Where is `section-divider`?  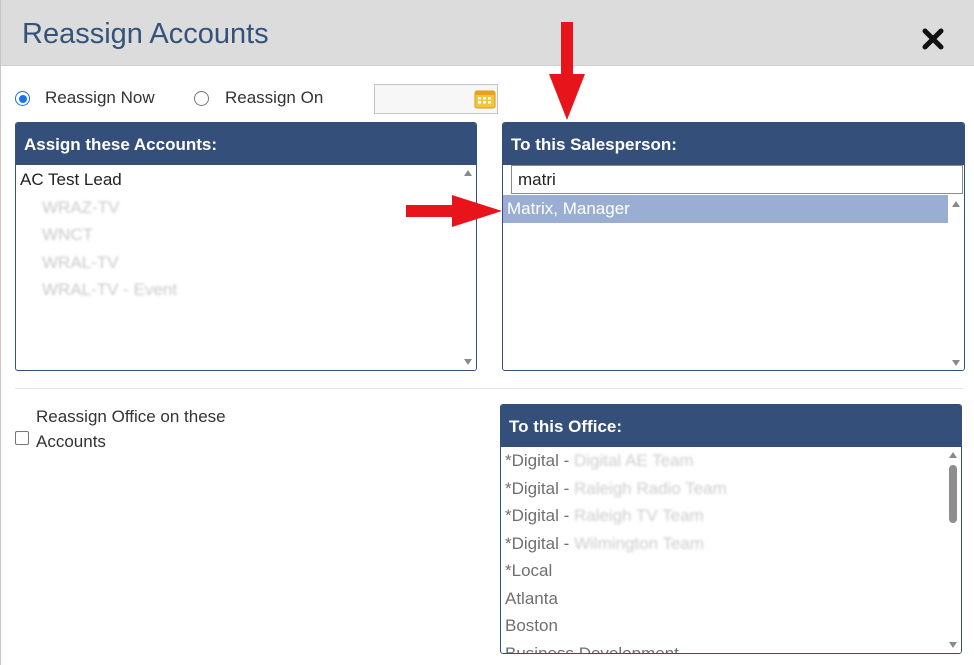 section-divider is located at coordinates (489, 388).